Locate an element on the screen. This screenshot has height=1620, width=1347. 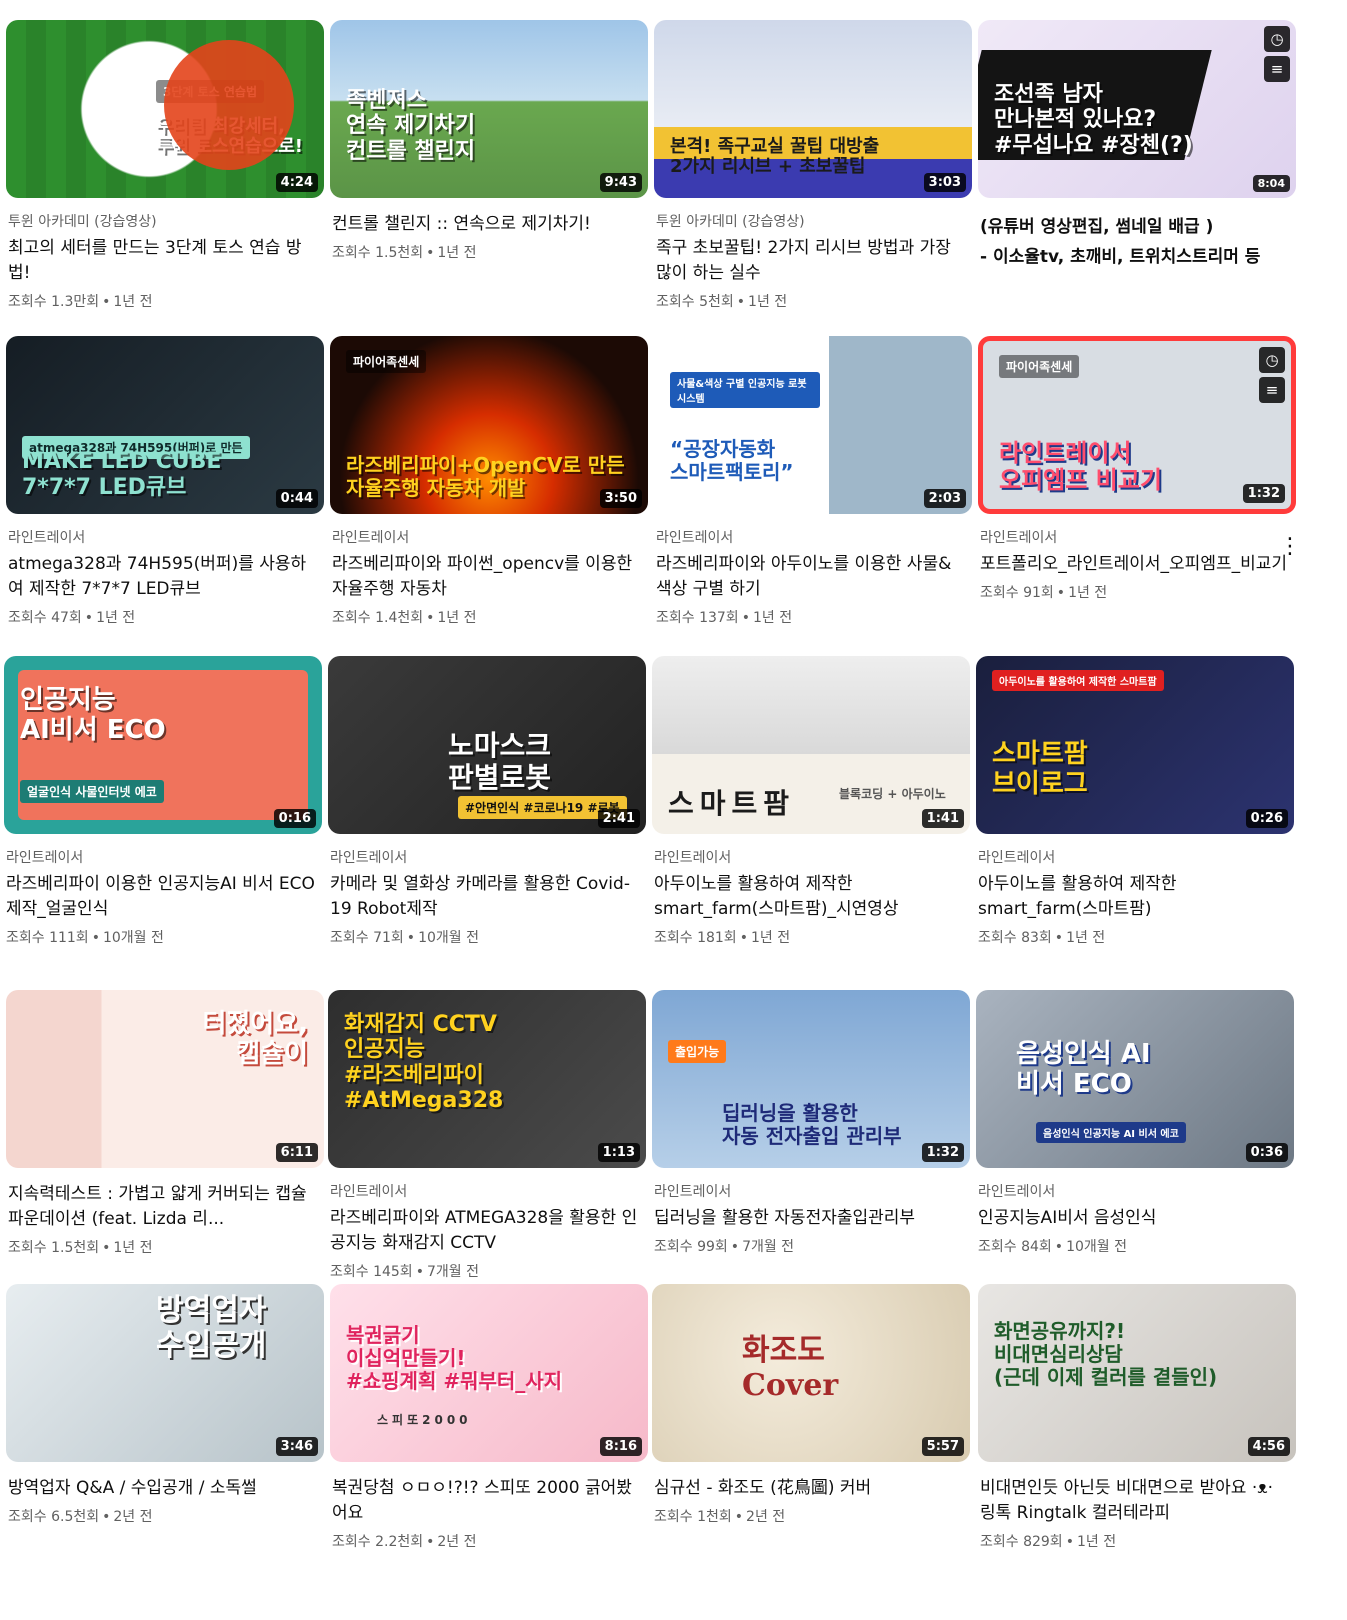
thumbnail-headline: MAKE LED CUBE 7*7*7 LED큐브 is located at coordinates (122, 474).